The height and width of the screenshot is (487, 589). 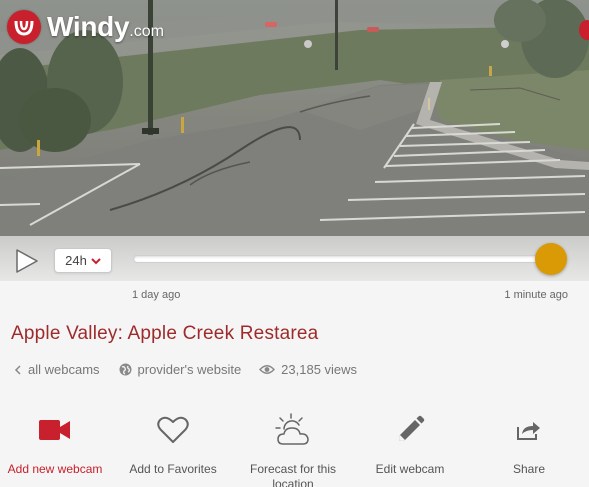 What do you see at coordinates (64, 369) in the screenshot?
I see `all-webcams-label: all webcams` at bounding box center [64, 369].